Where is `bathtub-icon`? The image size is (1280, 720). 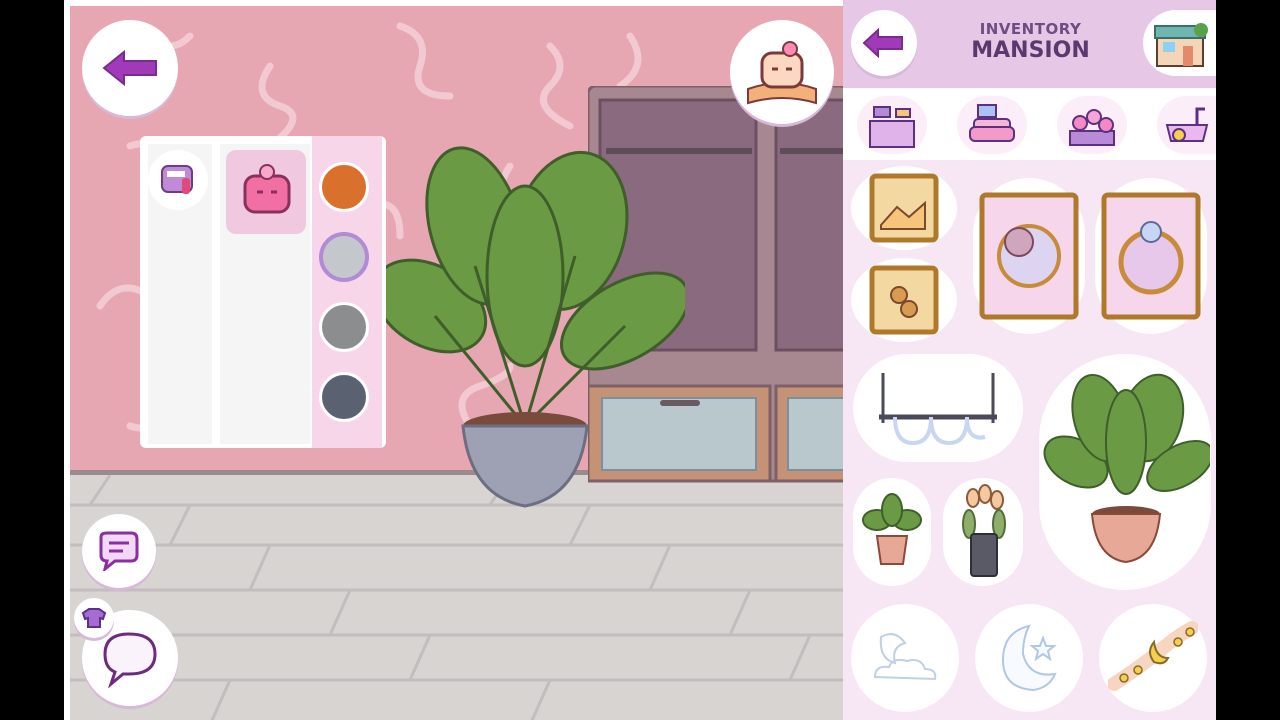 bathtub-icon is located at coordinates (1186, 124).